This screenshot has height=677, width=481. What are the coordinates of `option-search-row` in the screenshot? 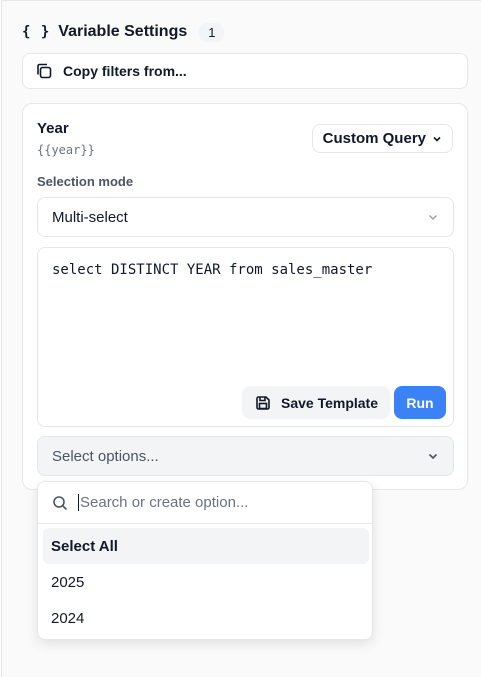 It's located at (205, 503).